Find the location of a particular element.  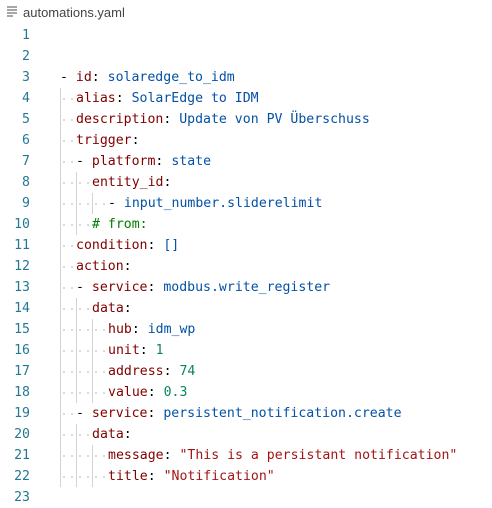

yaml-string: "Notification" is located at coordinates (219, 476).